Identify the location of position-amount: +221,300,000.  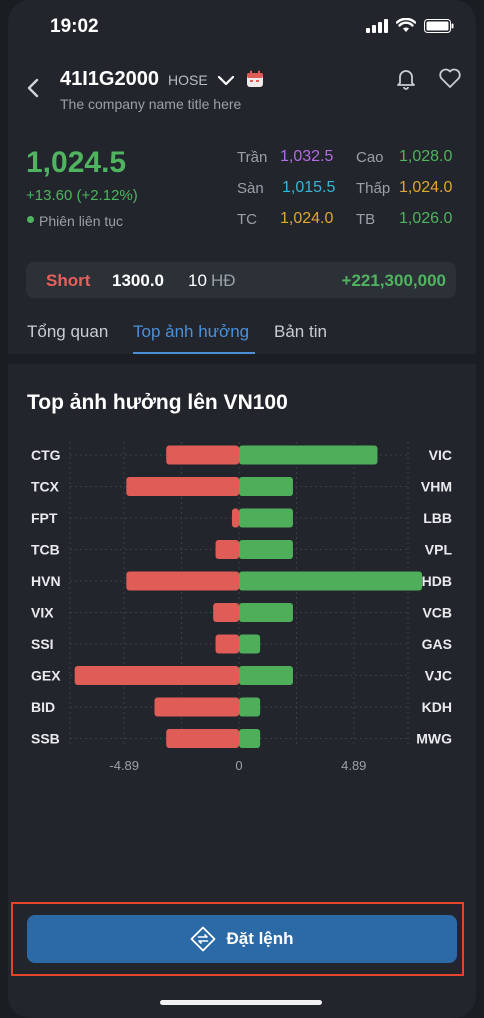
(393, 280).